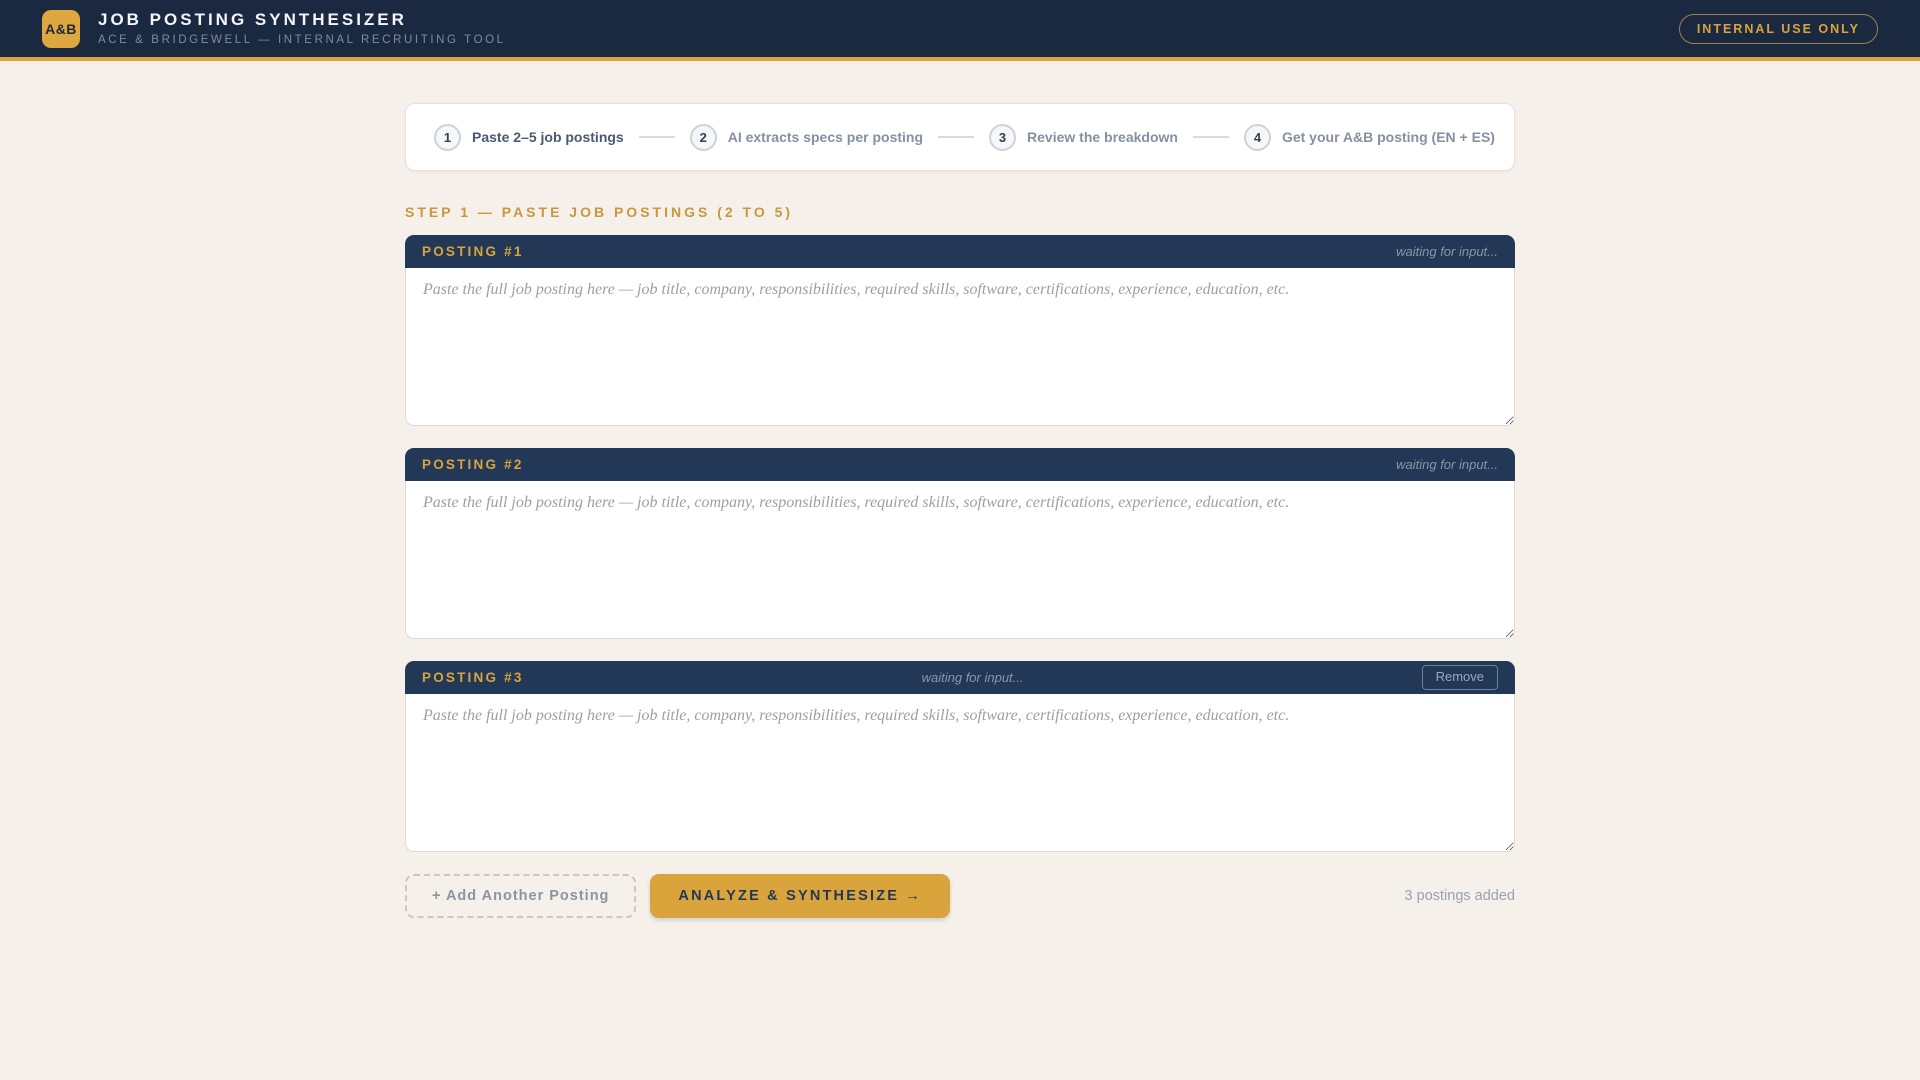  I want to click on analyze-synthesize-button: ANALYZE & SYNTHESIZE →, so click(800, 896).